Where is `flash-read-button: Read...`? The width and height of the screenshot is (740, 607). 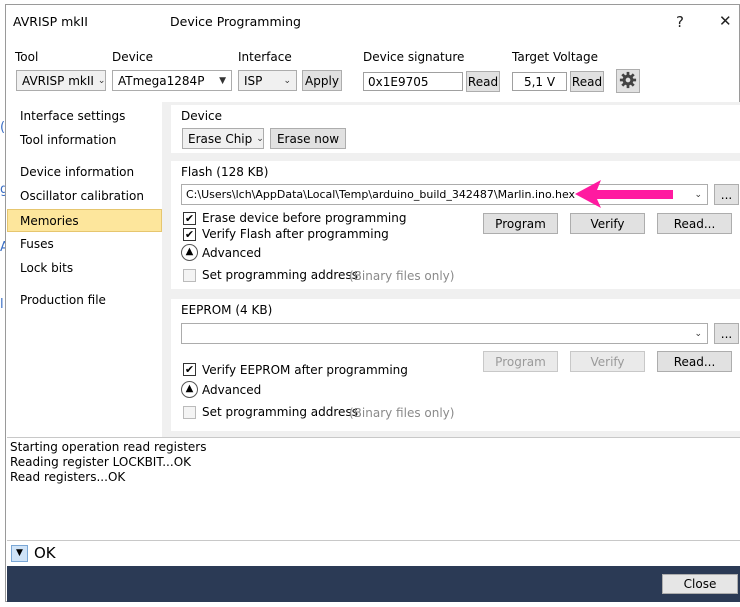 flash-read-button: Read... is located at coordinates (694, 223).